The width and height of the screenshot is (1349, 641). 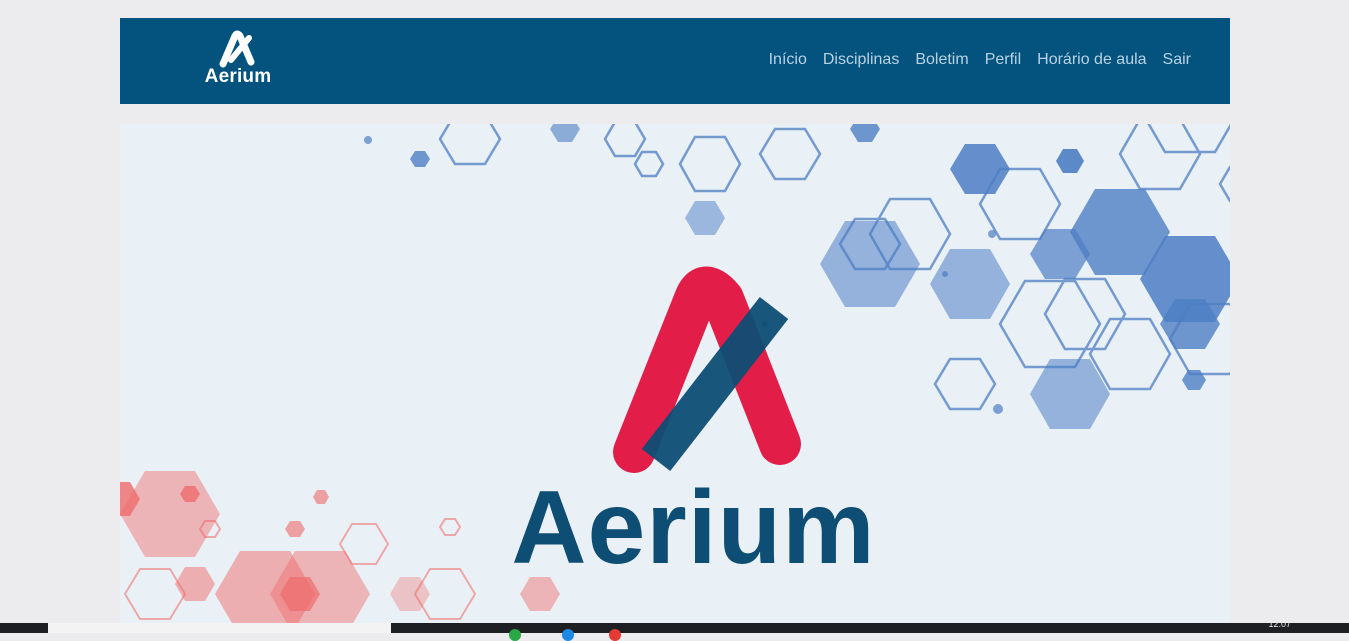 I want to click on brand-logo: Aerium, so click(x=238, y=62).